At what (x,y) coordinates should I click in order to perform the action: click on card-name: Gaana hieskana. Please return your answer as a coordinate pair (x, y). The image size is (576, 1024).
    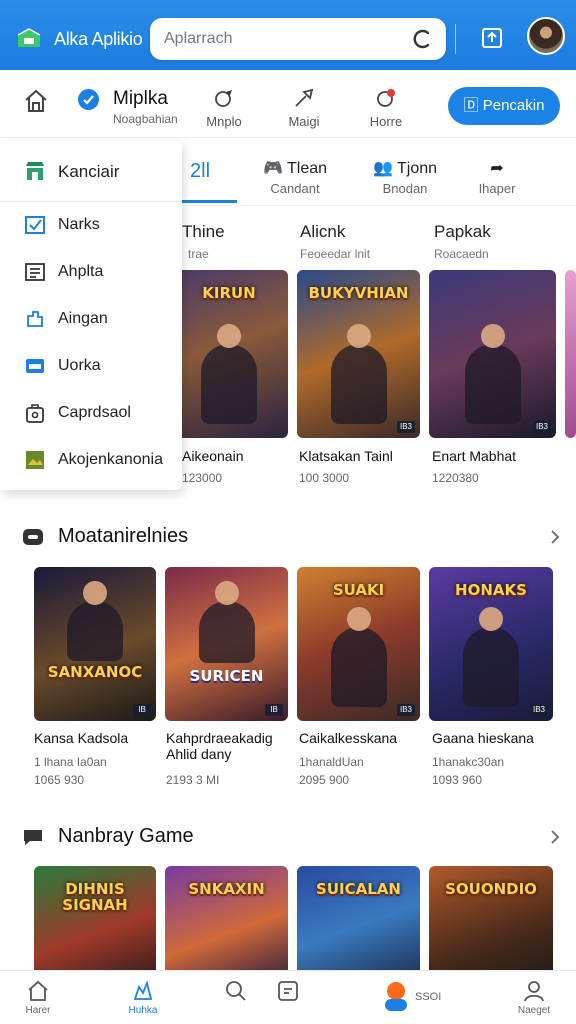
    Looking at the image, I should click on (483, 738).